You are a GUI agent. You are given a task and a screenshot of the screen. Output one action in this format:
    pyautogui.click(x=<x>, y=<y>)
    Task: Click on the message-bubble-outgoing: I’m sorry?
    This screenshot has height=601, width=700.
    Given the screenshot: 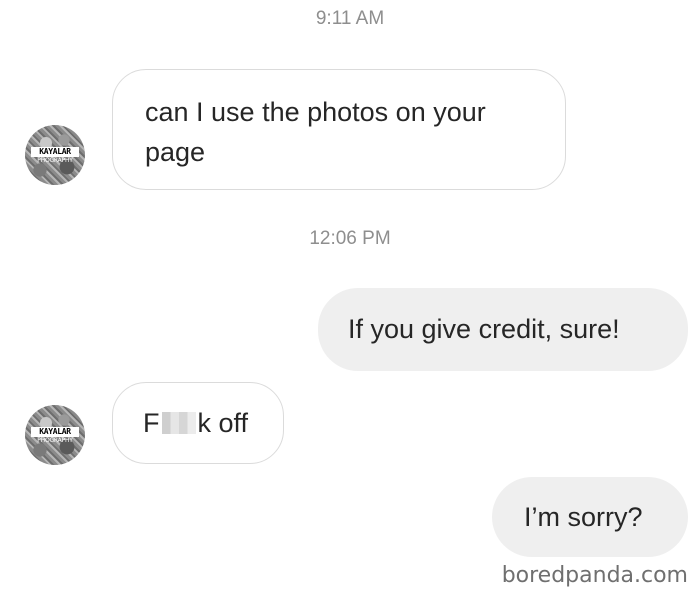 What is the action you would take?
    pyautogui.click(x=590, y=517)
    